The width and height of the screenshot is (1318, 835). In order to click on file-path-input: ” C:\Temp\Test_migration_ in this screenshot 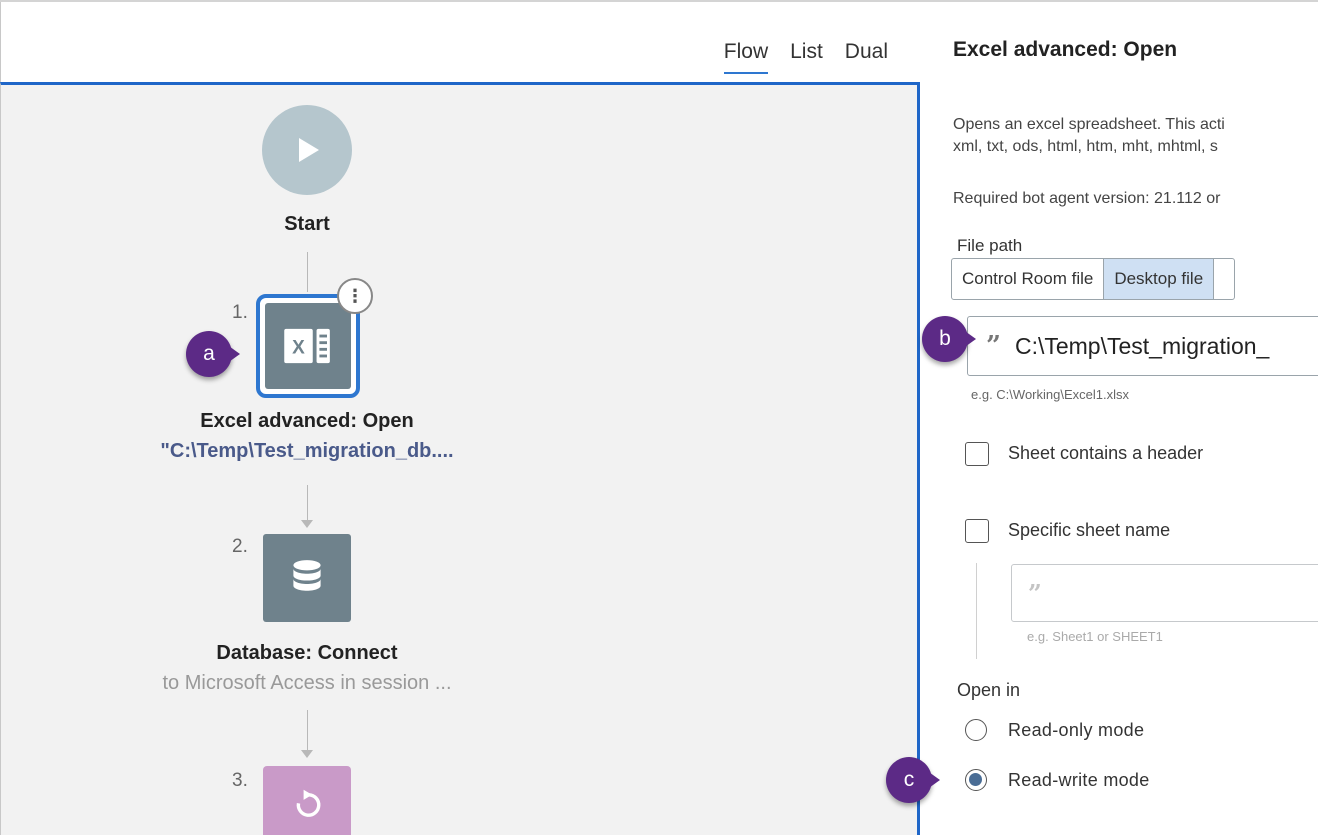, I will do `click(1142, 346)`.